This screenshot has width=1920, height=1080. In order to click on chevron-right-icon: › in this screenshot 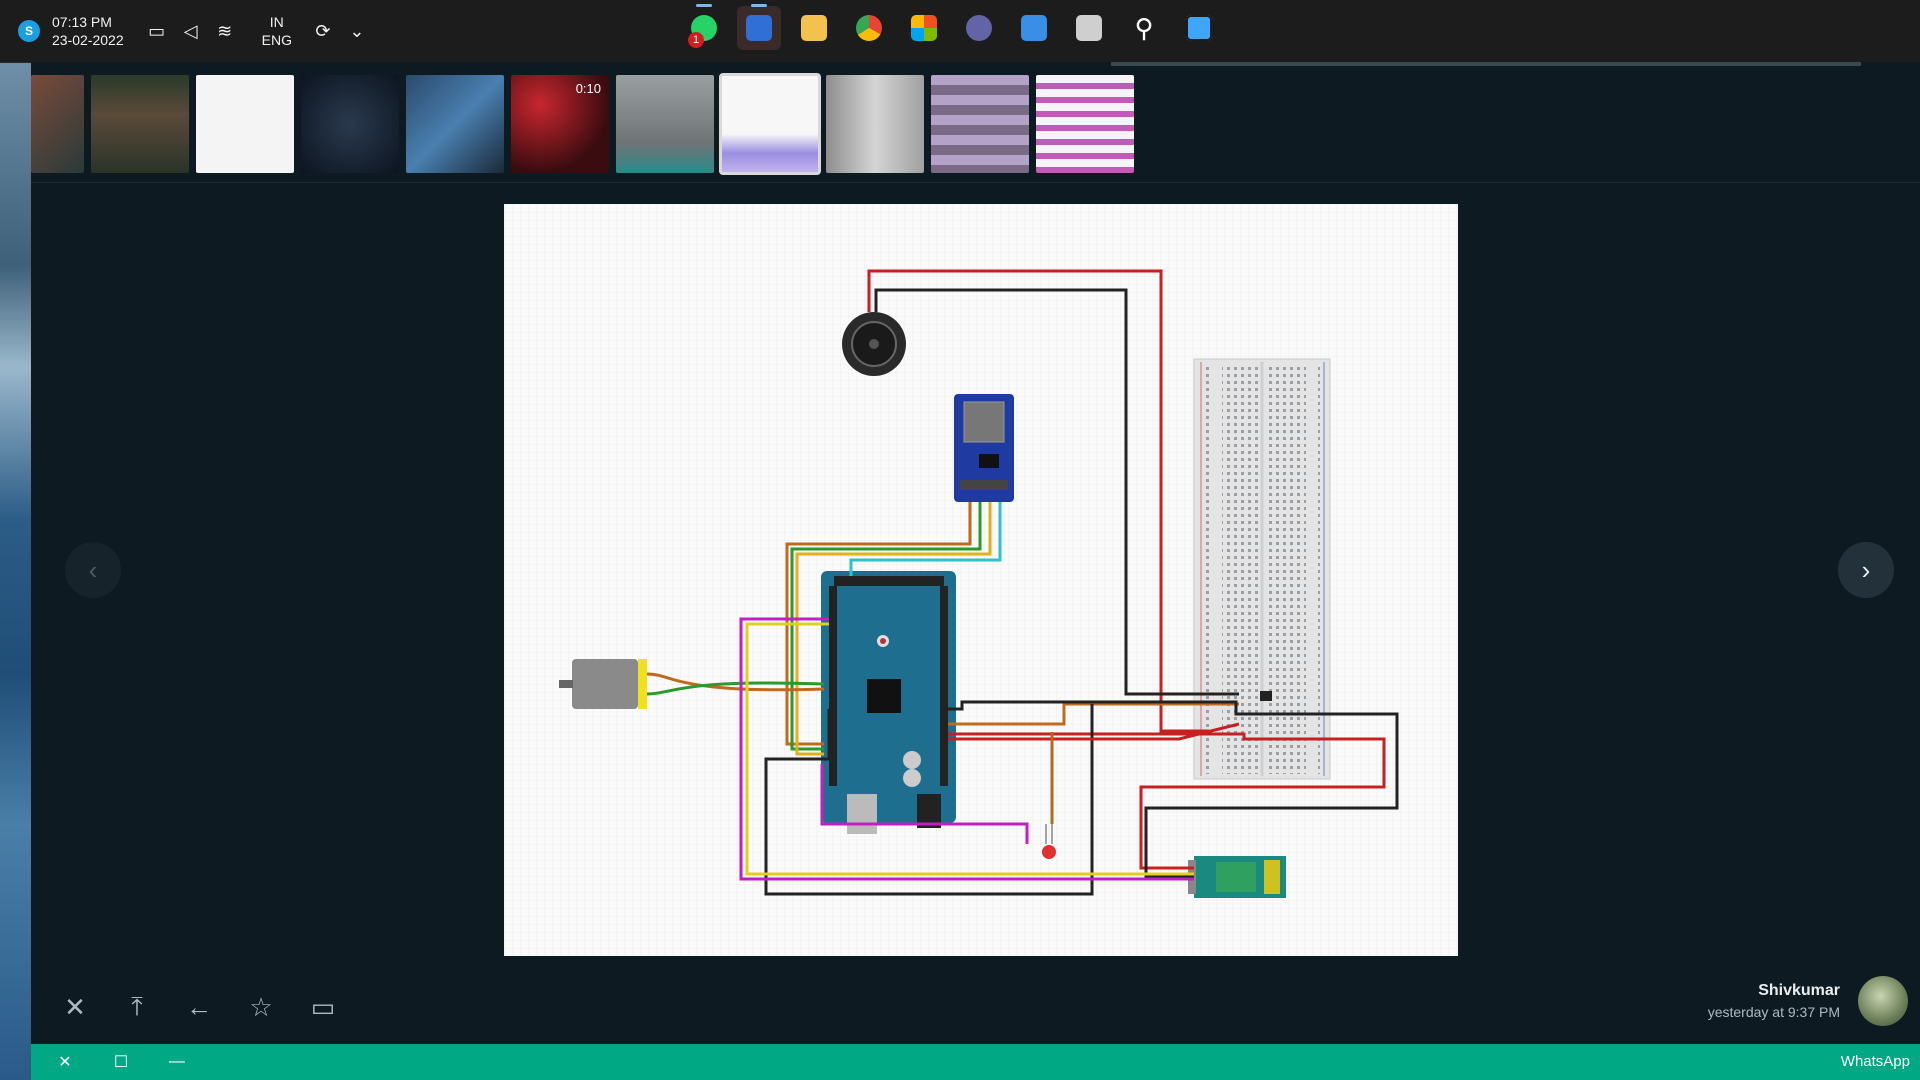, I will do `click(1866, 569)`.